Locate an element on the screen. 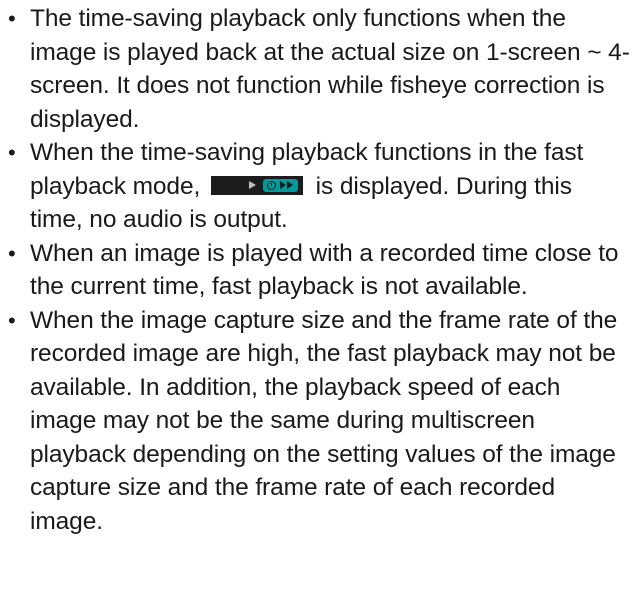 The width and height of the screenshot is (635, 592). play-arrow-icon is located at coordinates (252, 184).